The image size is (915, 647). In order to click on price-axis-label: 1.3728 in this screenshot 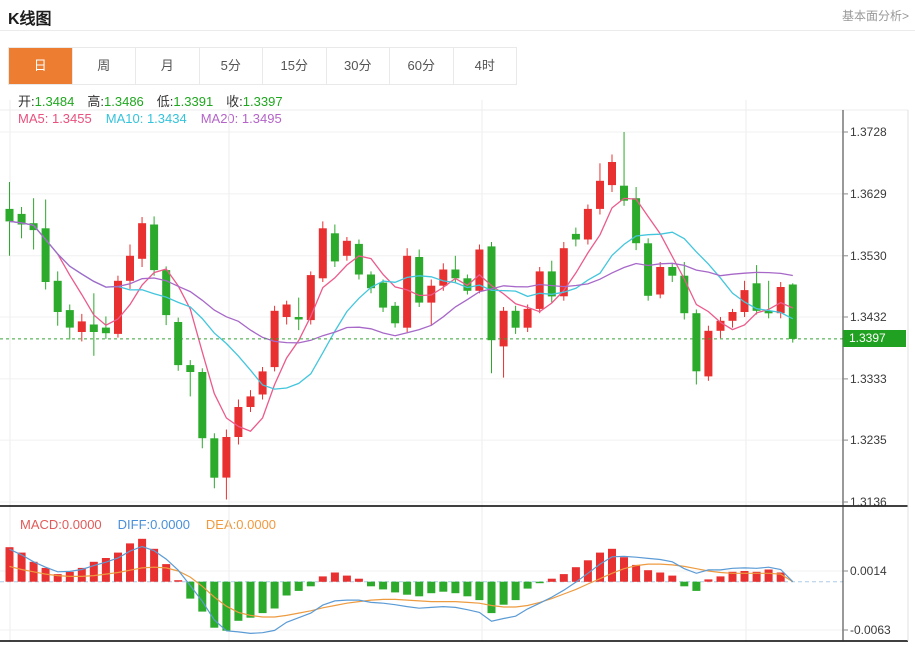, I will do `click(868, 132)`.